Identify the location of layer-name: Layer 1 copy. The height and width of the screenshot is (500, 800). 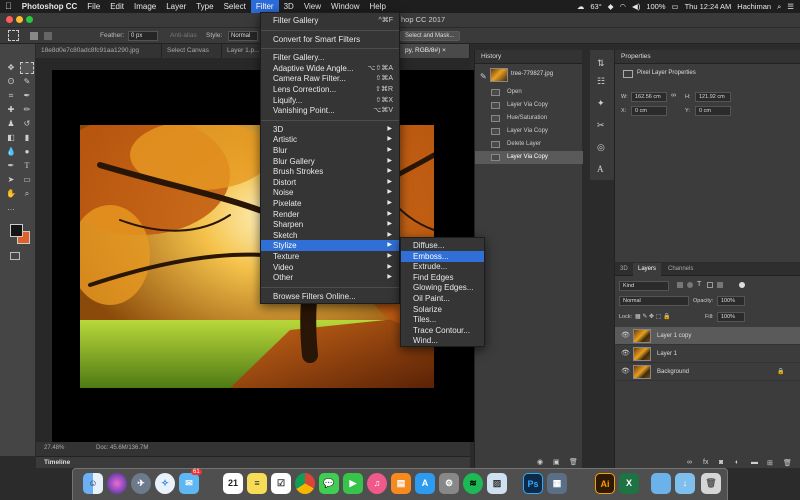
(674, 336).